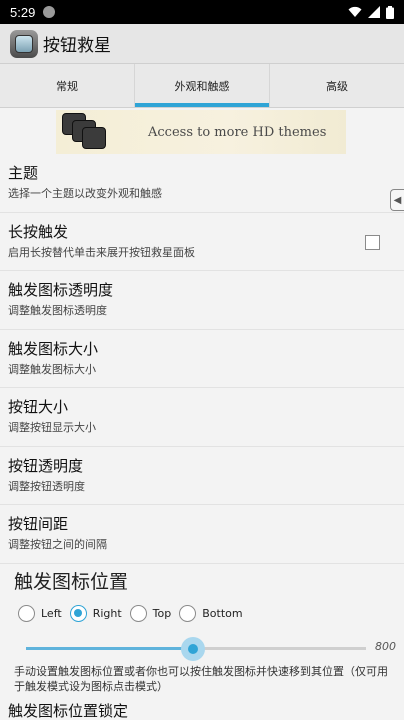  What do you see at coordinates (237, 132) in the screenshot?
I see `banner-text: Access to more HD themes` at bounding box center [237, 132].